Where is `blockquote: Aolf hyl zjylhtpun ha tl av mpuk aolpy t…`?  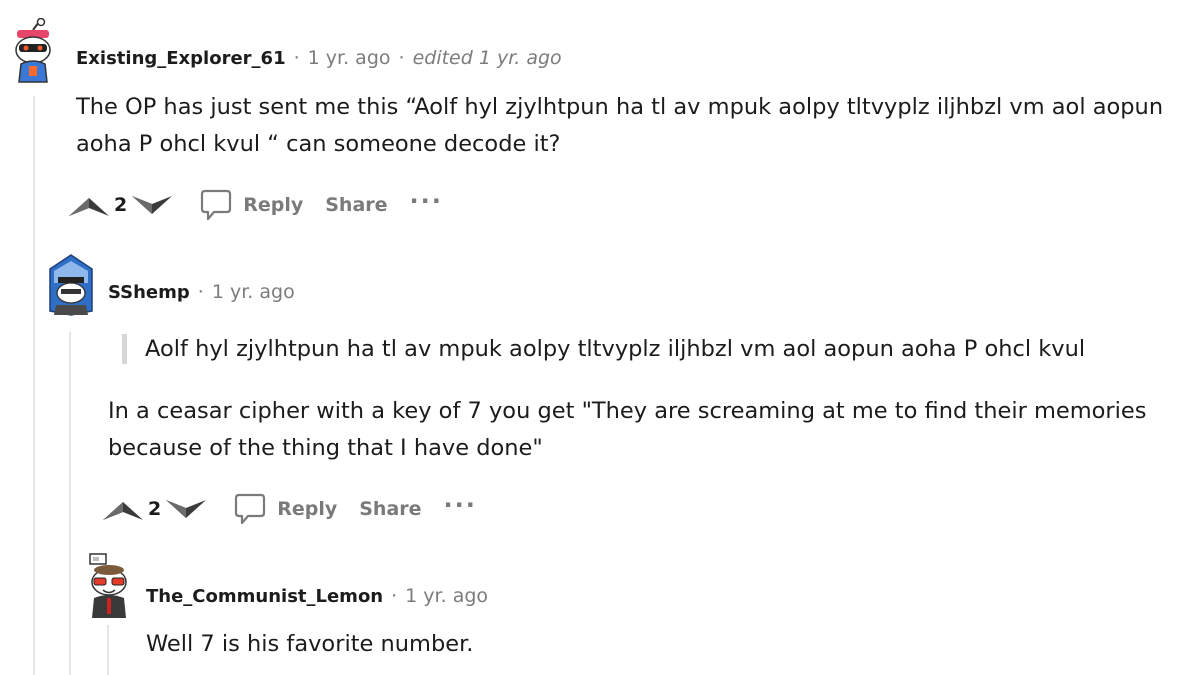
blockquote: Aolf hyl zjylhtpun ha tl av mpuk aolpy t… is located at coordinates (603, 349).